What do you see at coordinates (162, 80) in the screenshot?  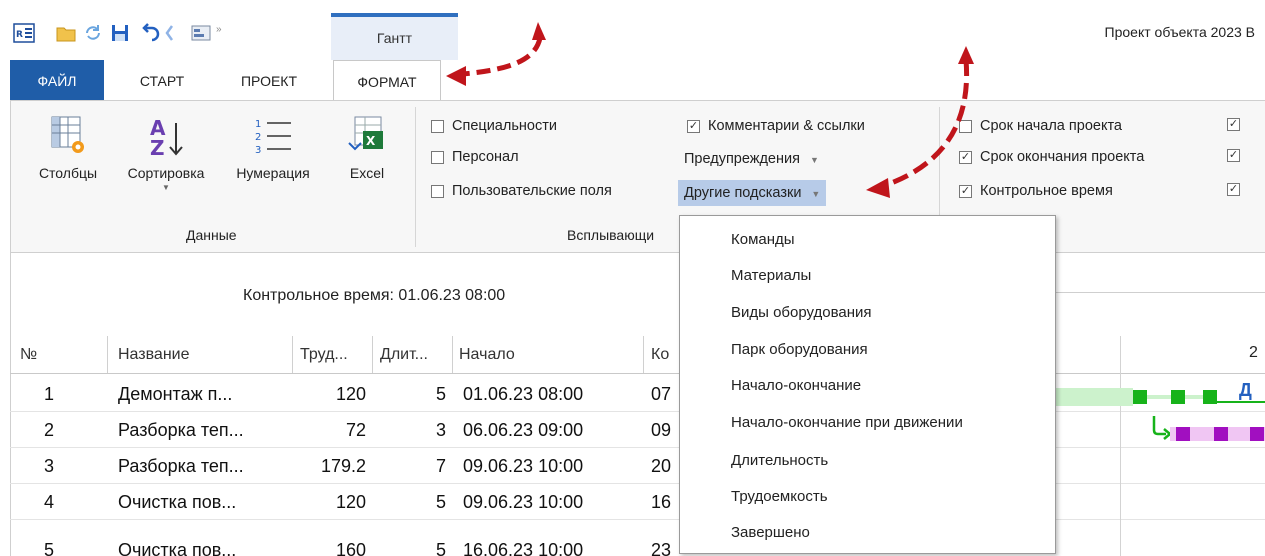 I see `tab-start: СТАРТ` at bounding box center [162, 80].